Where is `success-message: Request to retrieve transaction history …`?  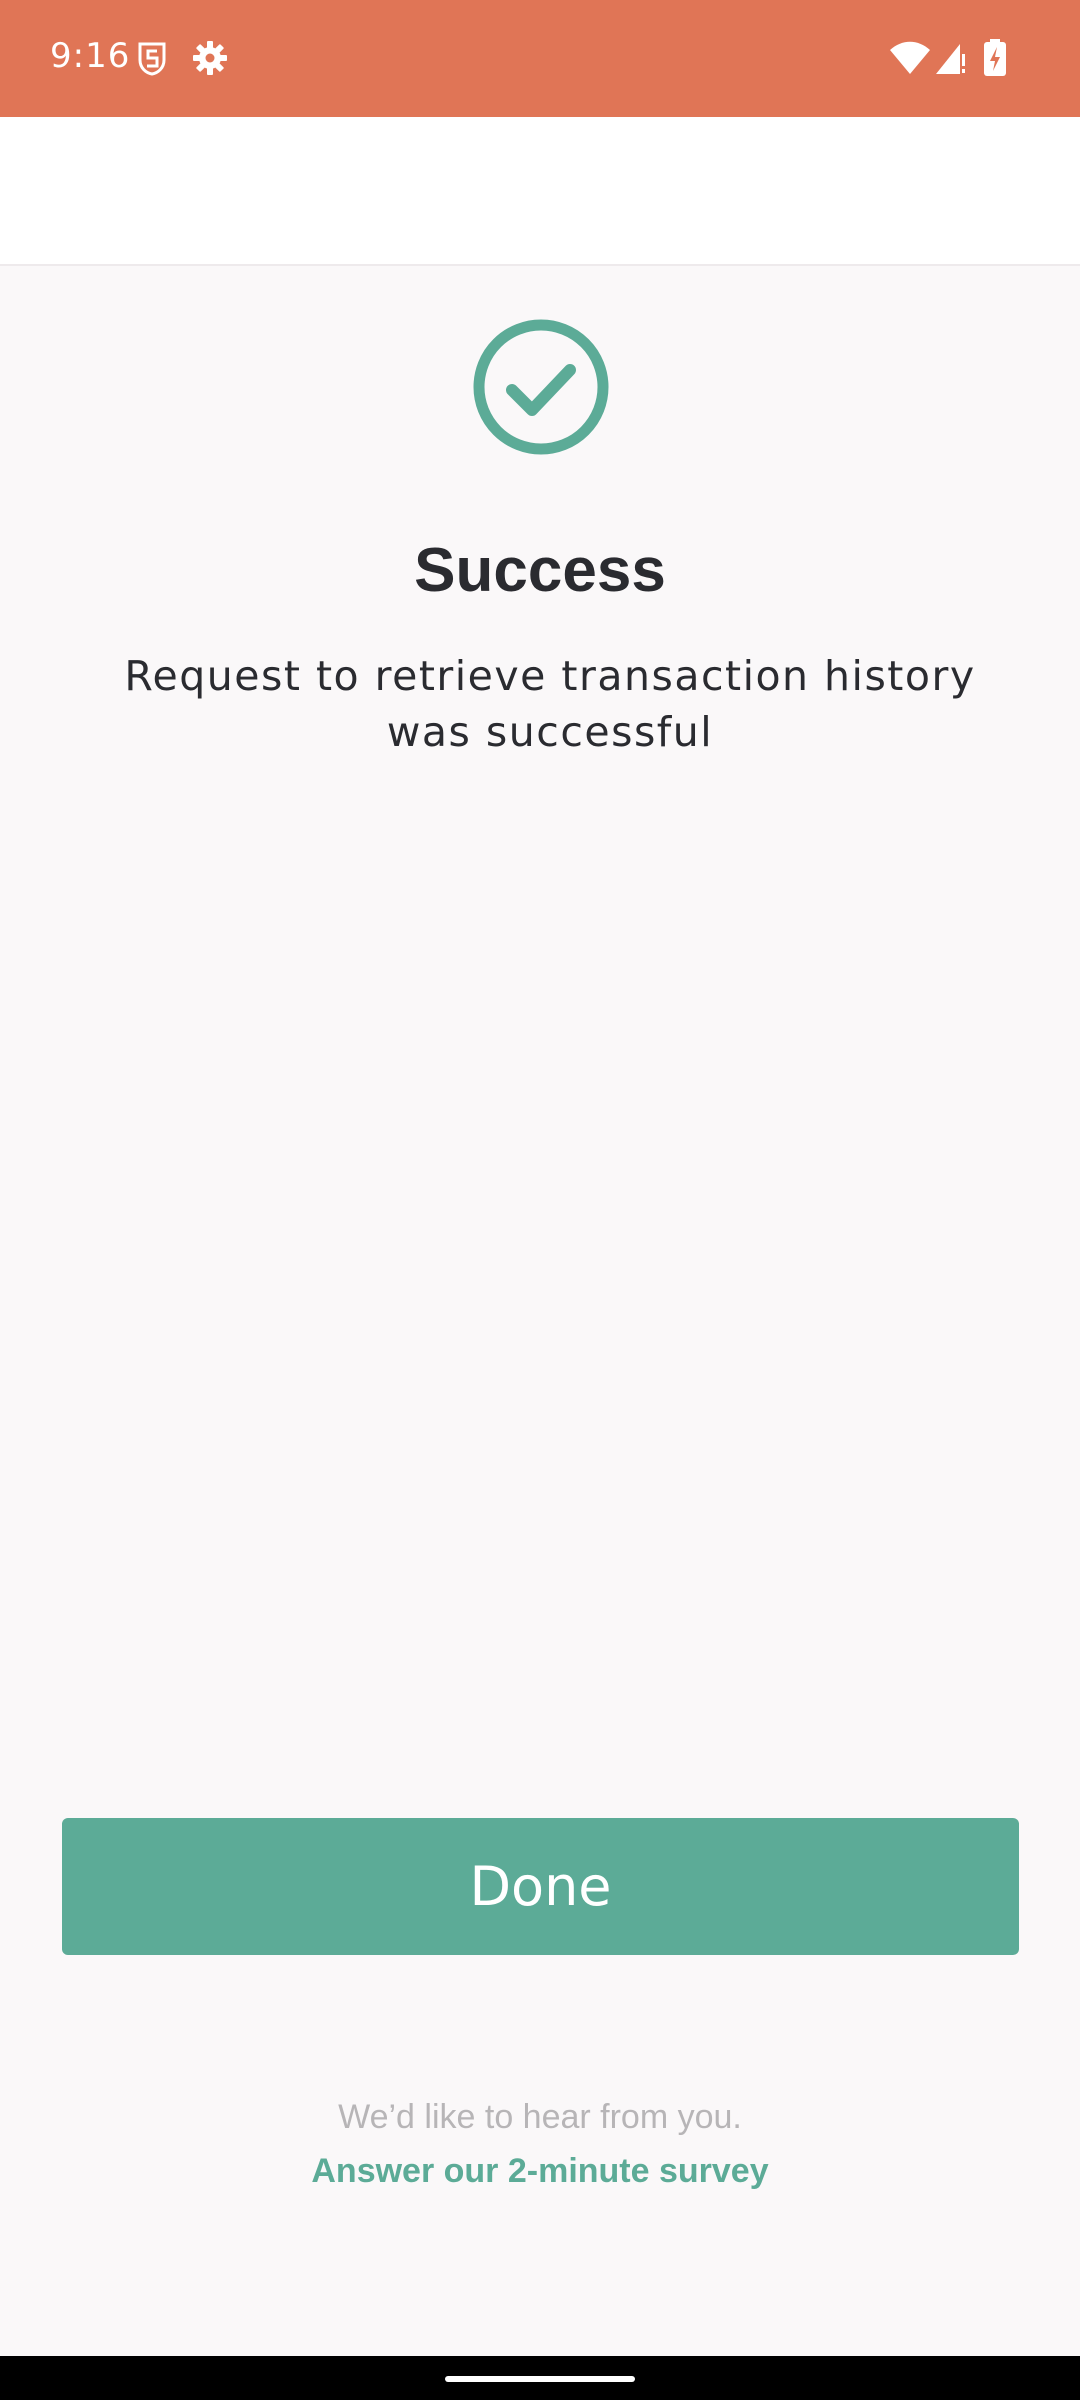
success-message: Request to retrieve transaction history … is located at coordinates (550, 704).